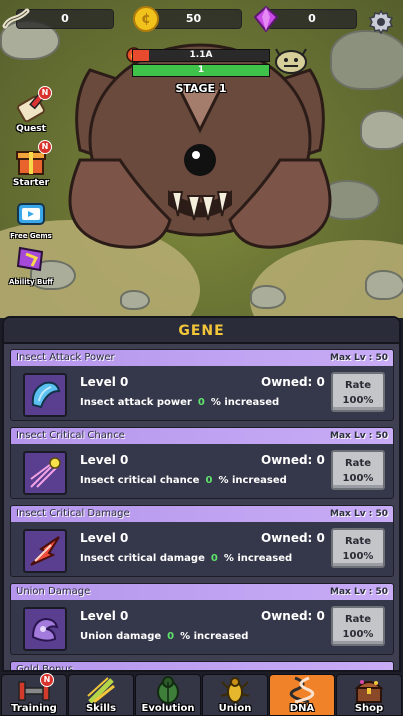 The image size is (403, 716). What do you see at coordinates (34, 708) in the screenshot?
I see `tab-label: Training` at bounding box center [34, 708].